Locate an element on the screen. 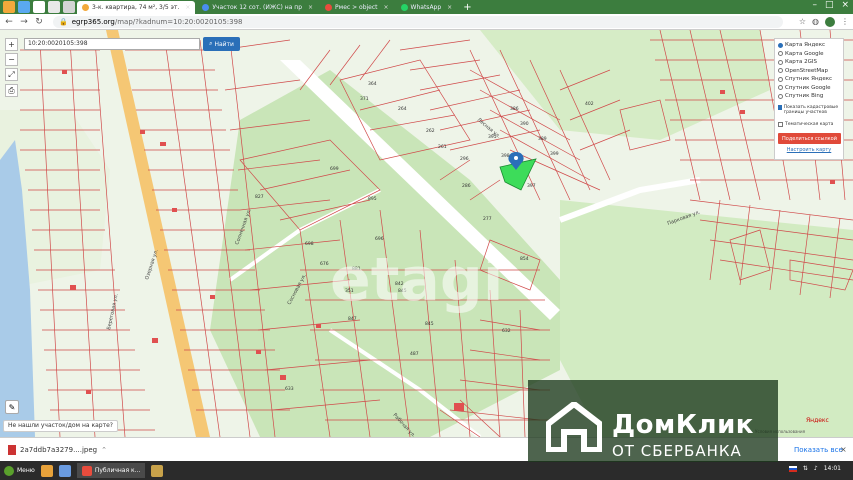  layer-option-google: Карта Google is located at coordinates (809, 54).